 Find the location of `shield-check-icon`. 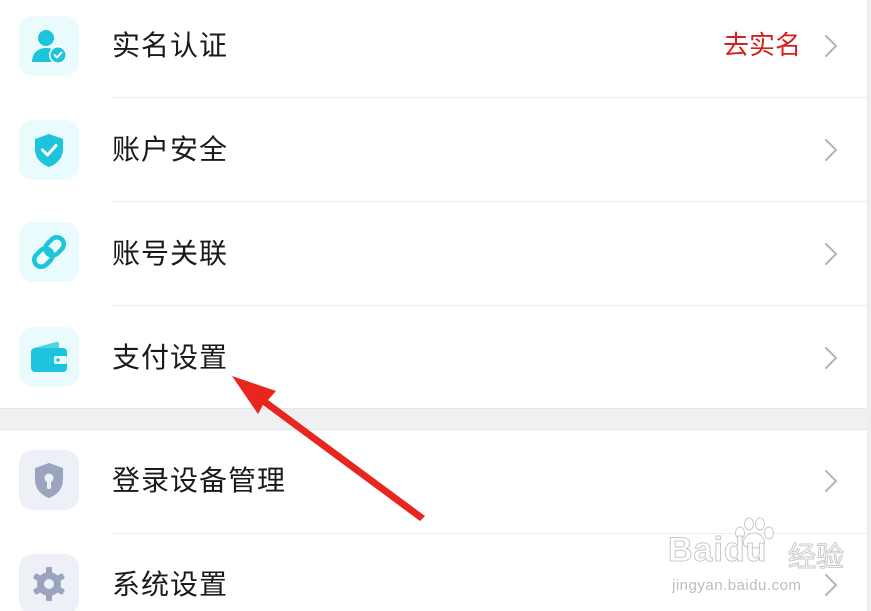

shield-check-icon is located at coordinates (49, 150).